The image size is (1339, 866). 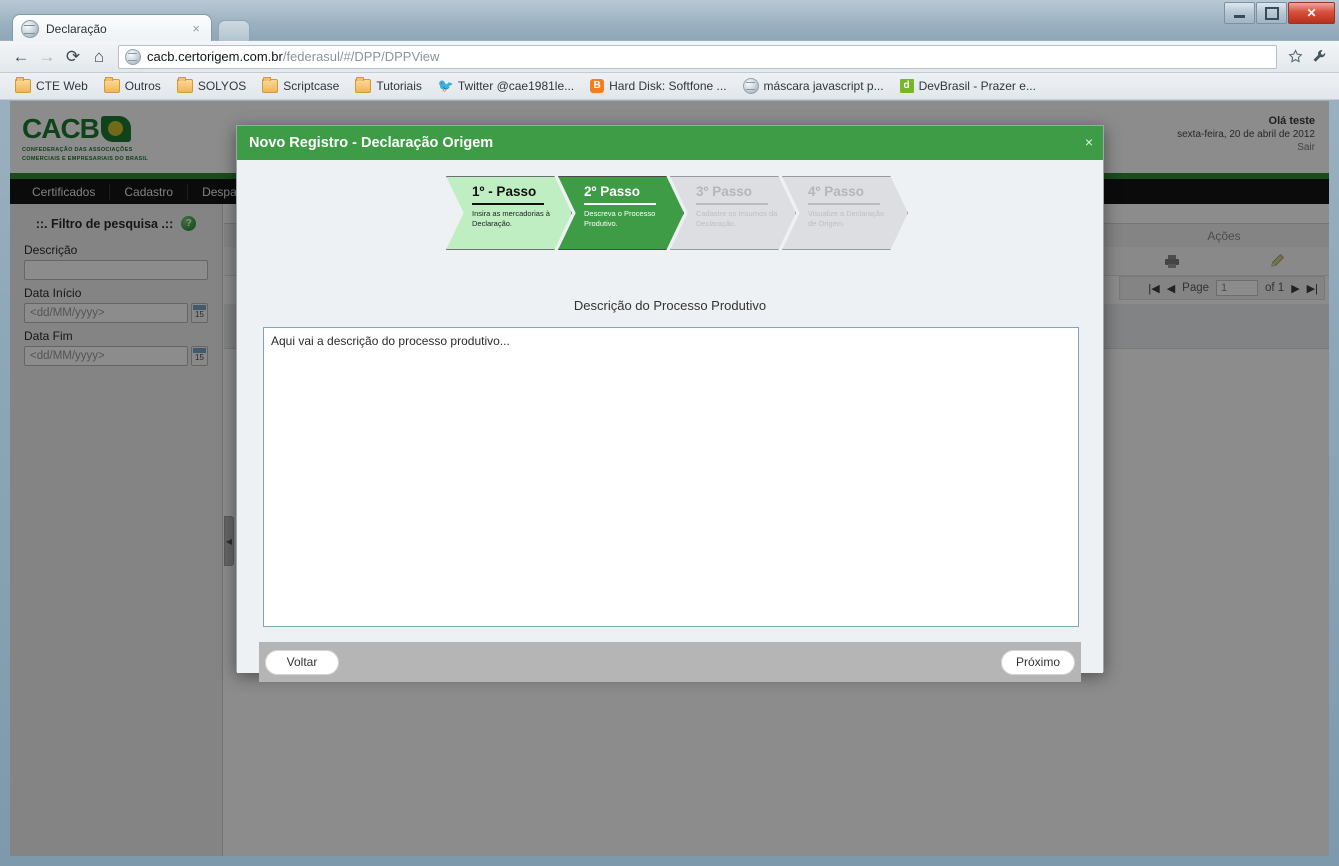 I want to click on data-fim-input: <dd/MM/yyyy>, so click(x=106, y=356).